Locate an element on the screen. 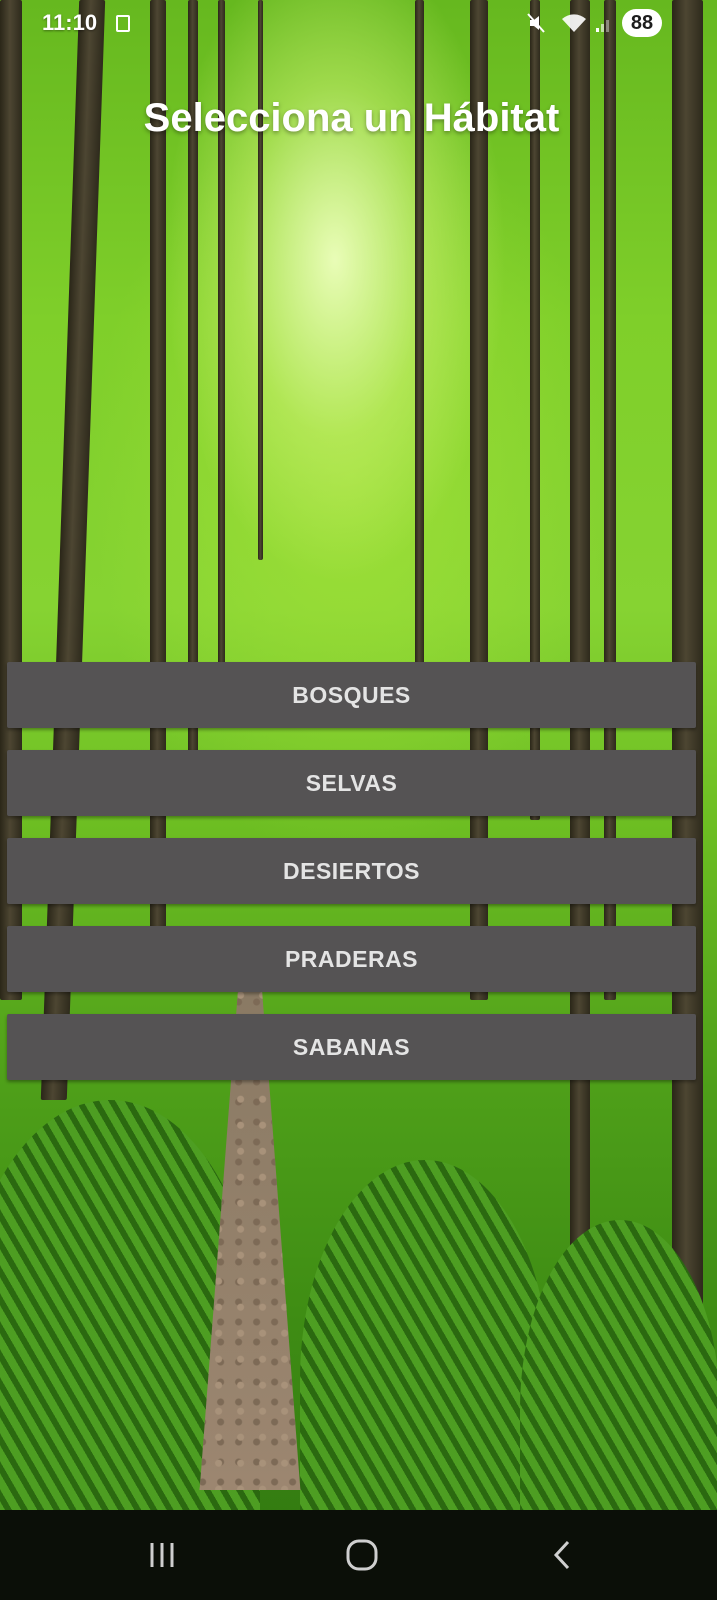 The height and width of the screenshot is (1600, 717). recents-icon is located at coordinates (162, 1555).